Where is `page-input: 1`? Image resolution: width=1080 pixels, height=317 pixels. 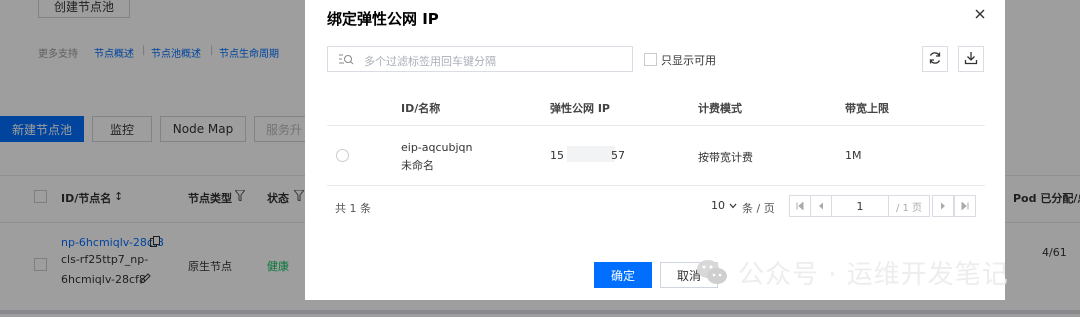
page-input: 1 is located at coordinates (860, 206).